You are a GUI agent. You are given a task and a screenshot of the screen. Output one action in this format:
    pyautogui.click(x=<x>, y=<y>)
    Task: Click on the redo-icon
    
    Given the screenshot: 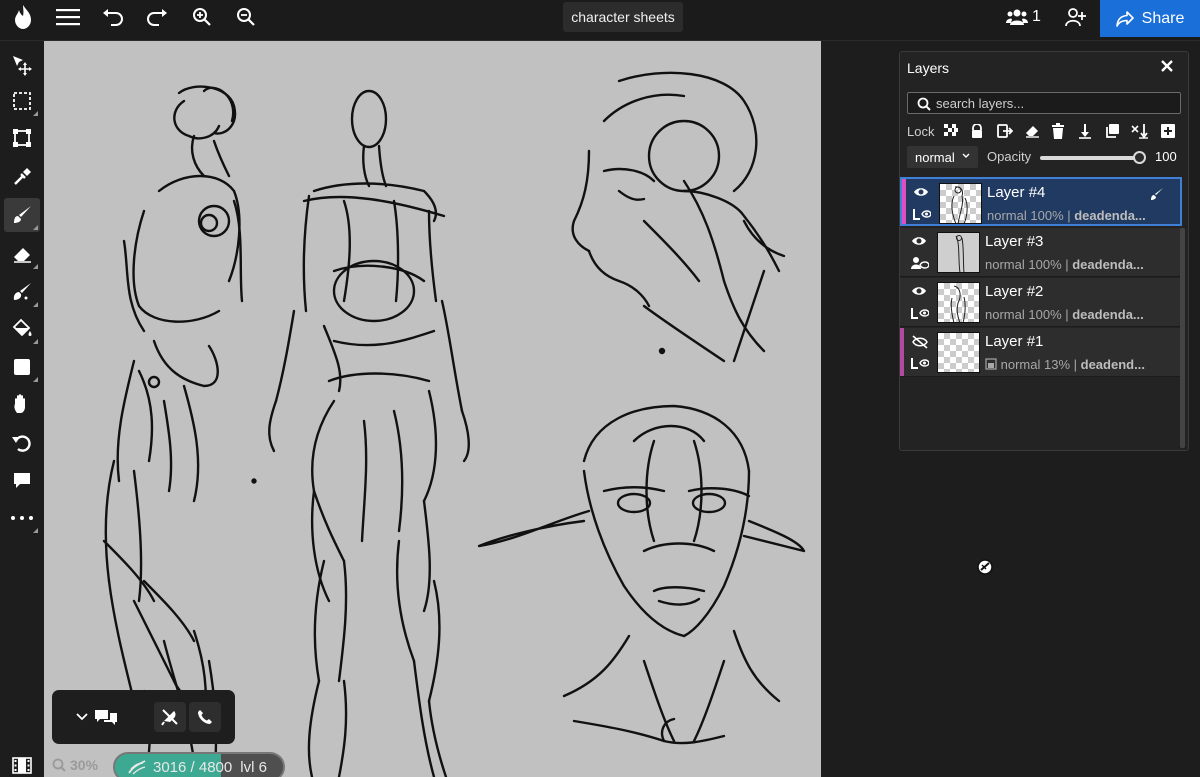 What is the action you would take?
    pyautogui.click(x=157, y=17)
    